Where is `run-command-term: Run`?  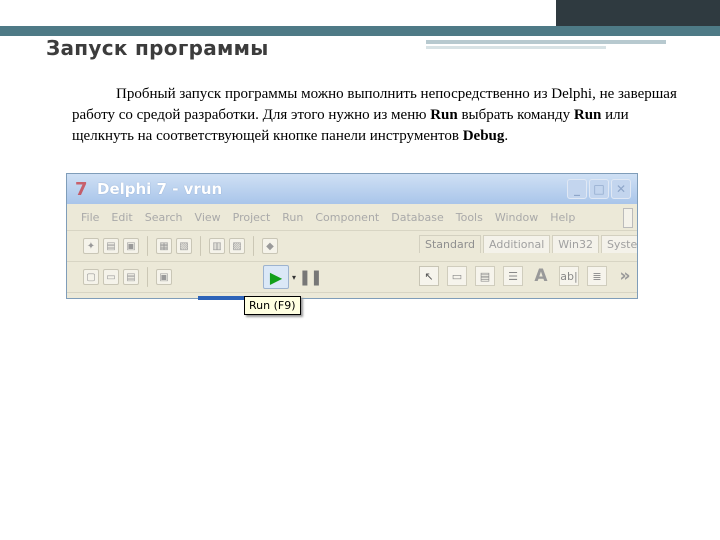 run-command-term: Run is located at coordinates (587, 115).